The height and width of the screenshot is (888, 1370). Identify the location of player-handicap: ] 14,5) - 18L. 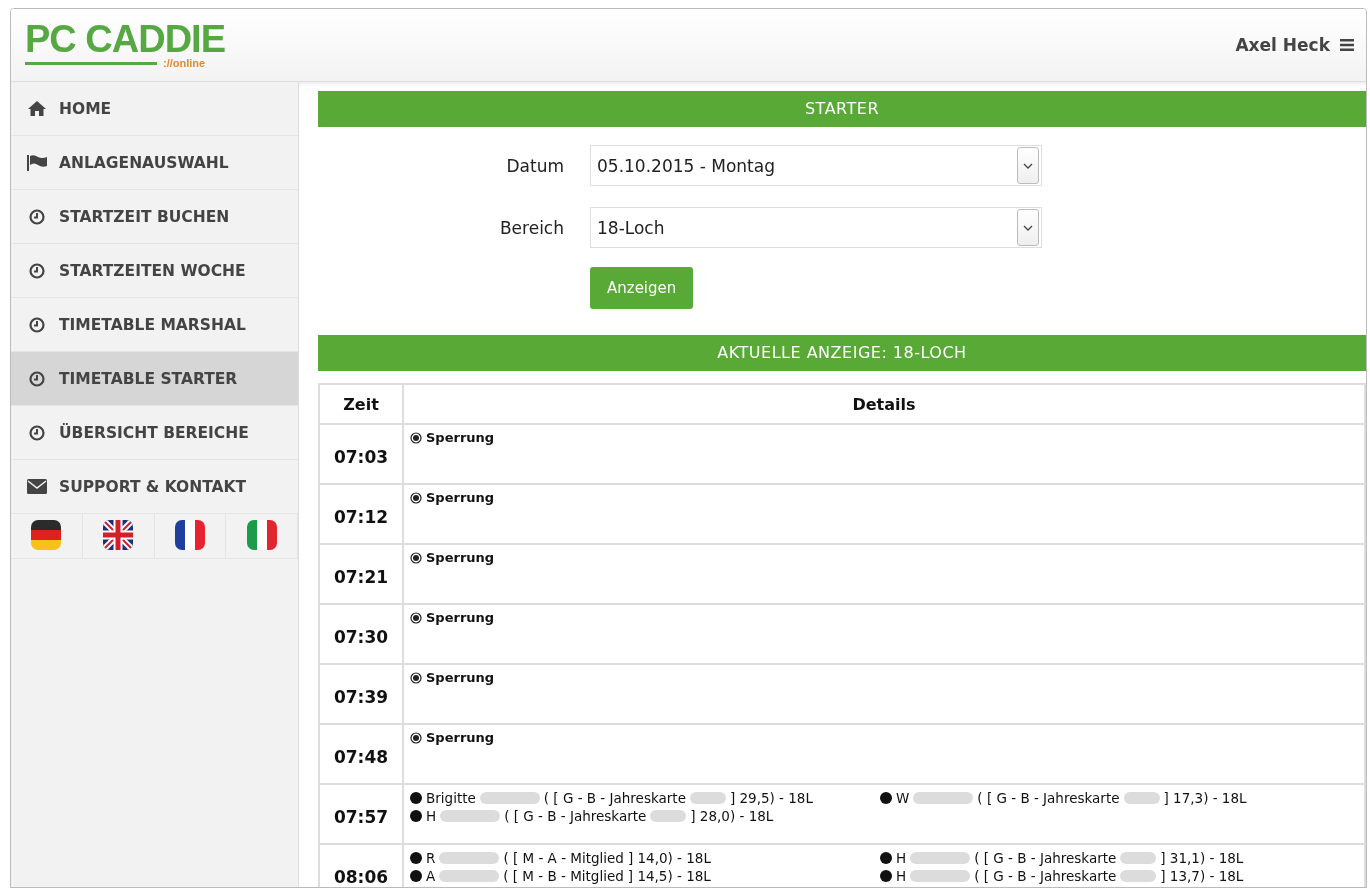
(669, 876).